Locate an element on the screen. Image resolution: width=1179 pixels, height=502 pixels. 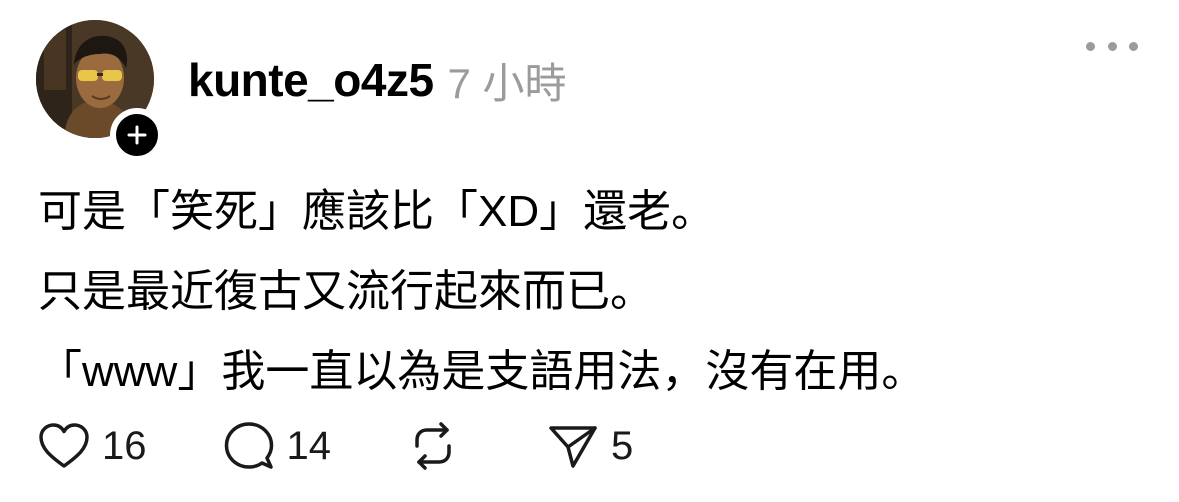
repost-button is located at coordinates (439, 446).